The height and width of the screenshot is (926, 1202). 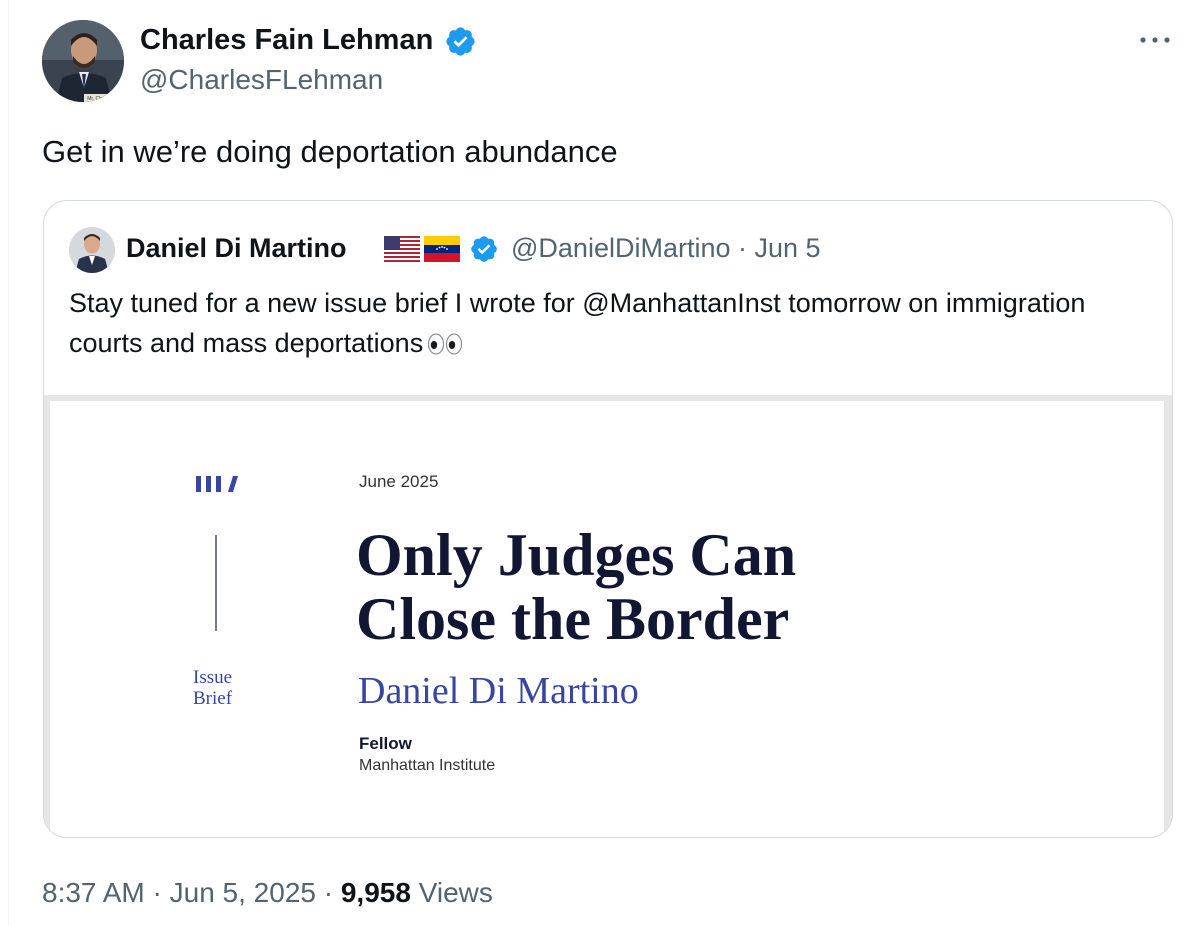 I want to click on views-count: 9,958, so click(x=375, y=892).